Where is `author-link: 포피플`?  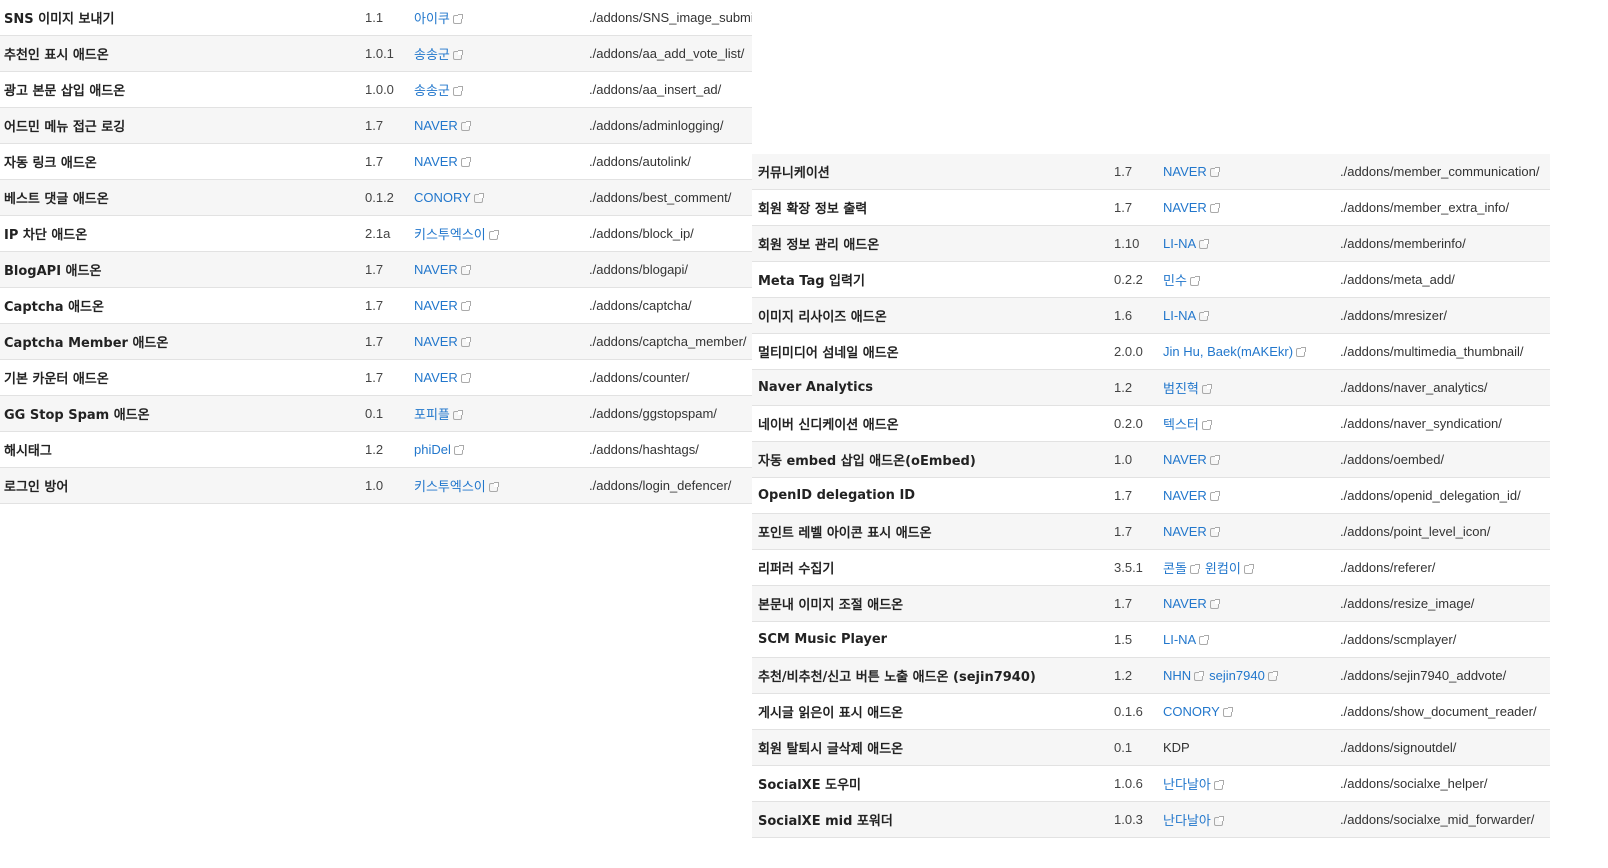 author-link: 포피플 is located at coordinates (432, 414).